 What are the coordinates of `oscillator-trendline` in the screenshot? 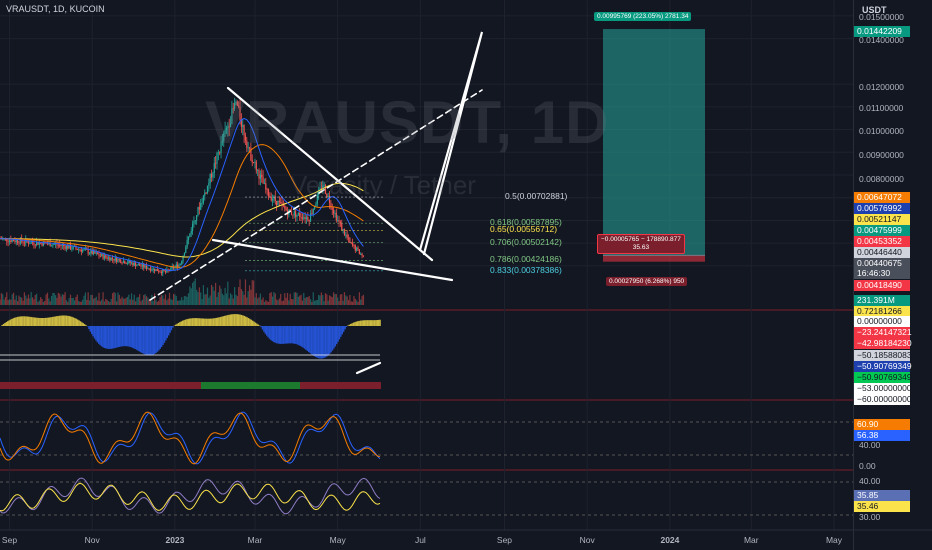 It's located at (368, 368).